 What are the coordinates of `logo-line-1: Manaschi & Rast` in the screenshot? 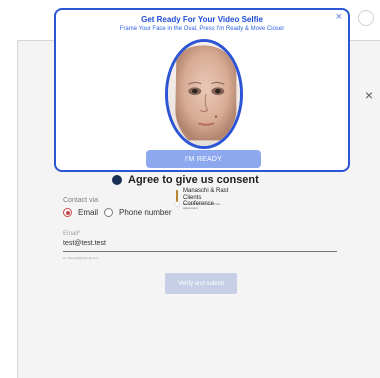 It's located at (206, 191).